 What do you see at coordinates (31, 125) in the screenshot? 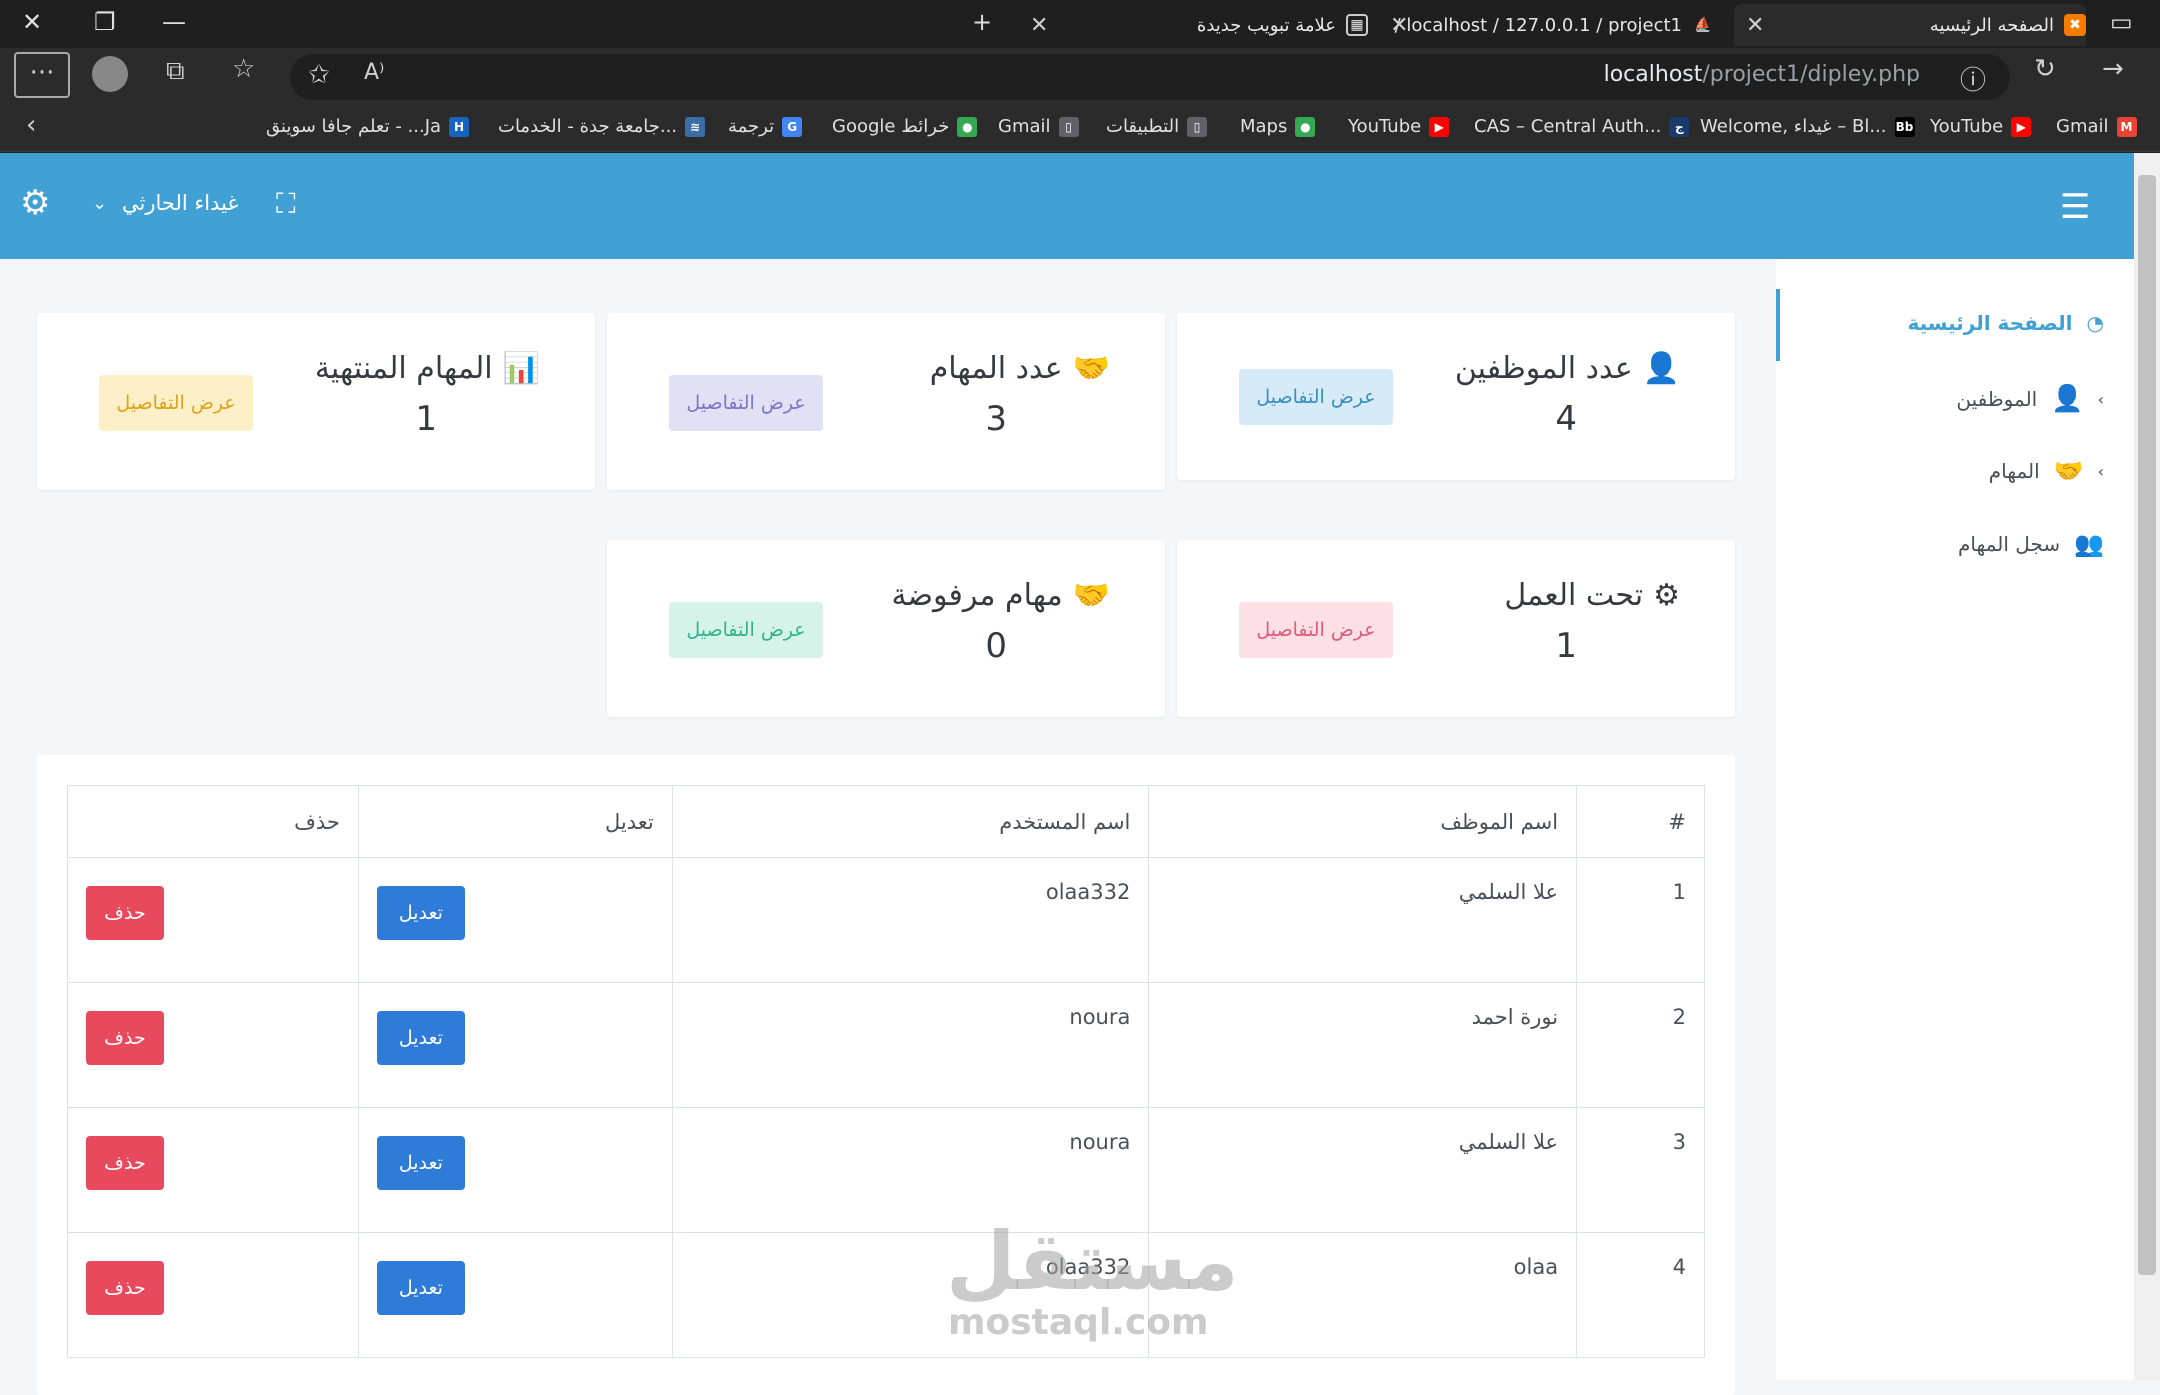
I see `chevron-left-icon: ‹` at bounding box center [31, 125].